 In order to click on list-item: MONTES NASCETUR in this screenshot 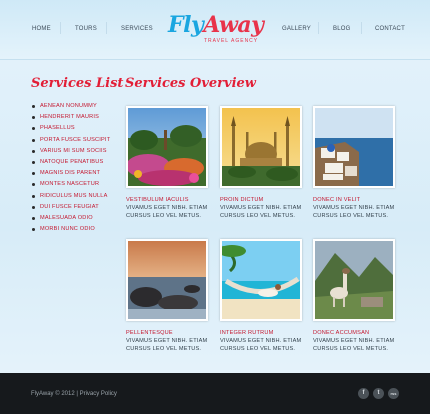, I will do `click(70, 184)`.